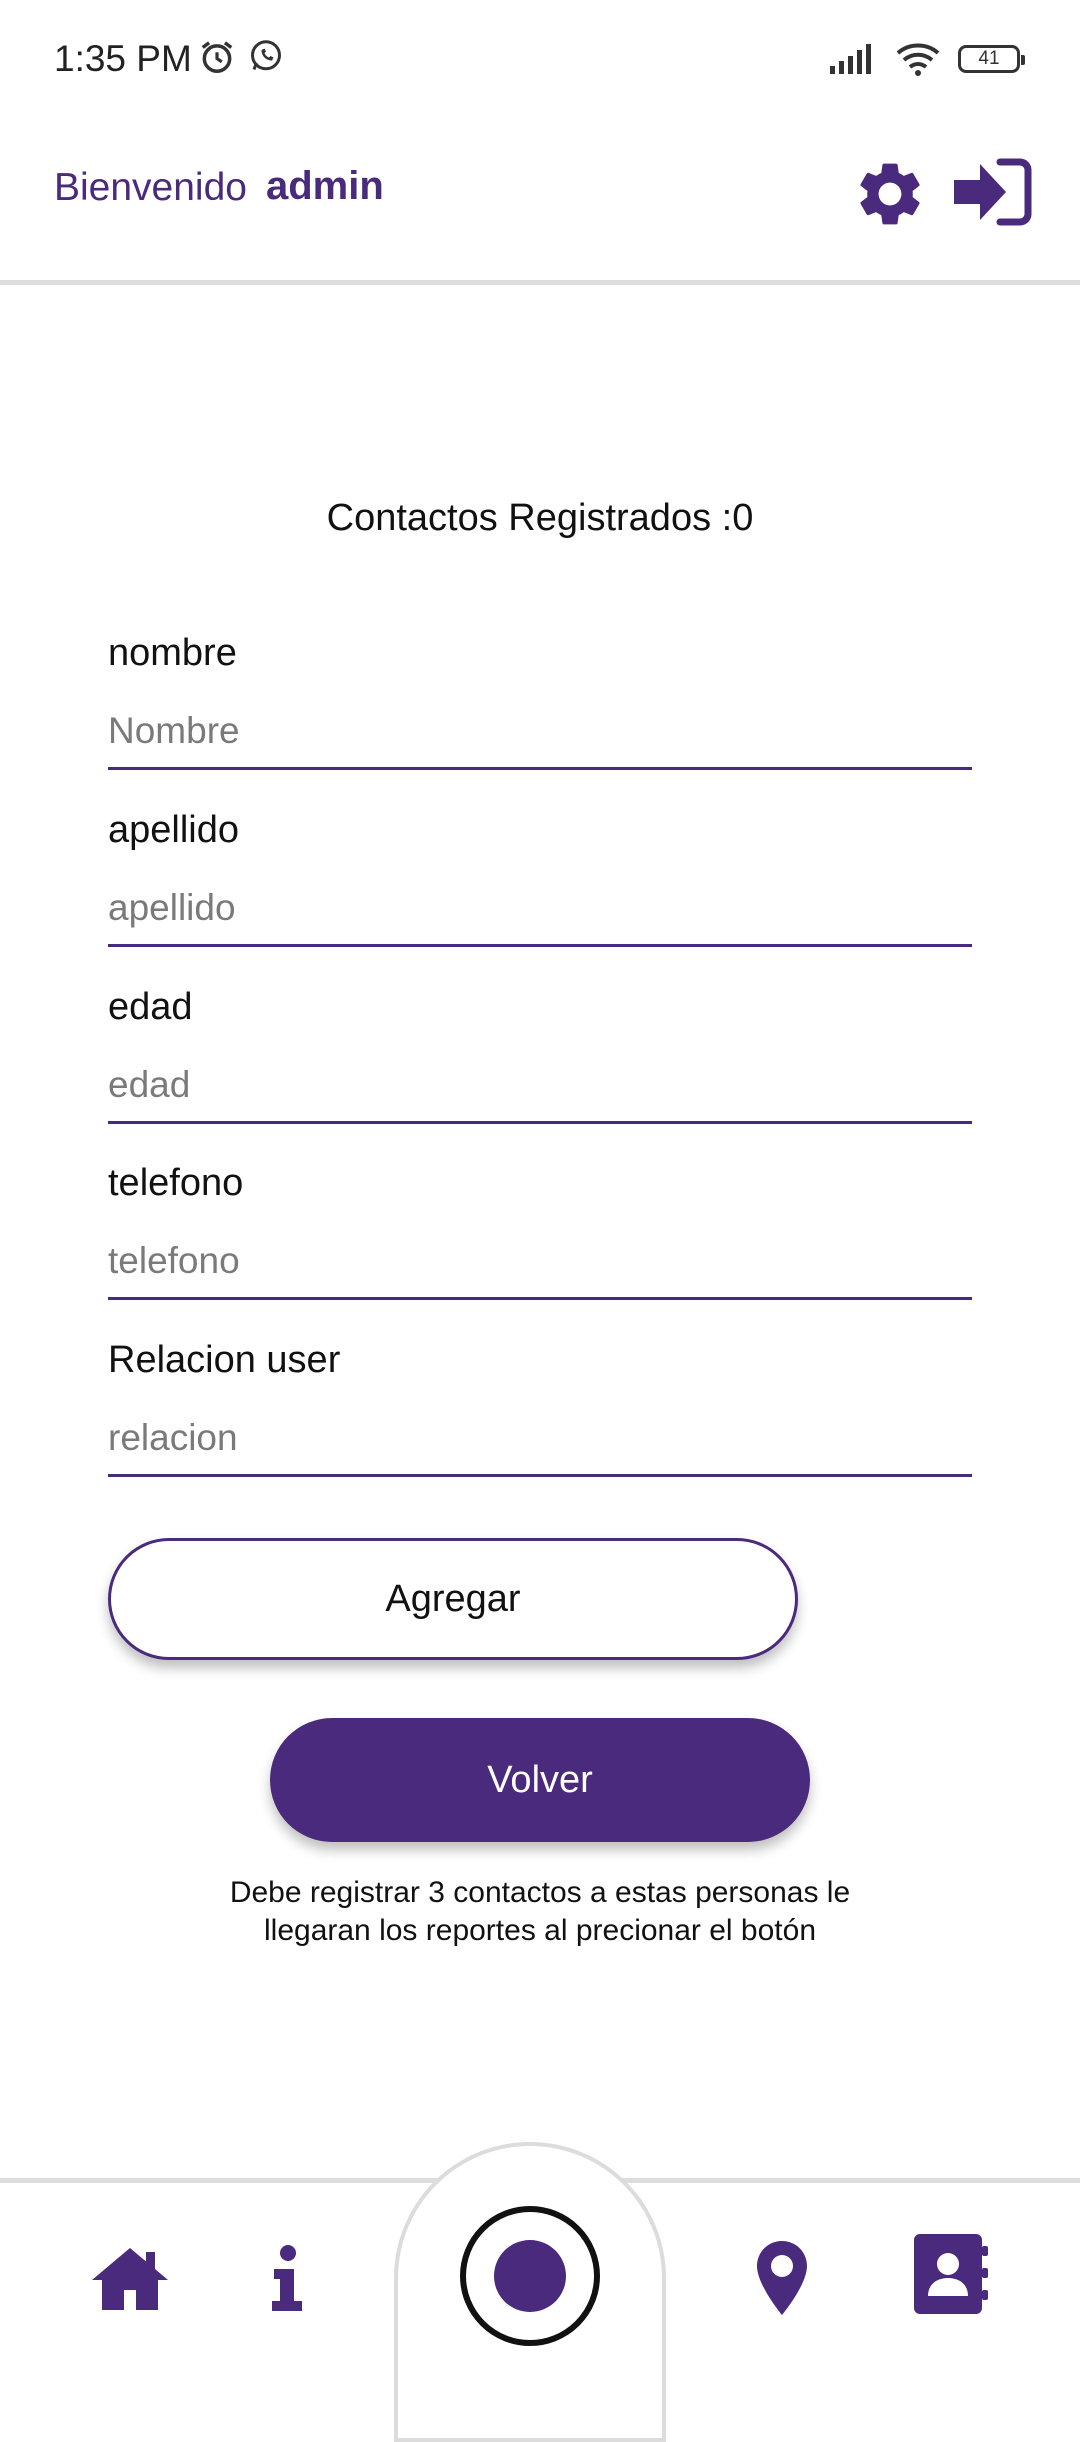 The width and height of the screenshot is (1080, 2442). Describe the element at coordinates (540, 1088) in the screenshot. I see `edad-input` at that location.